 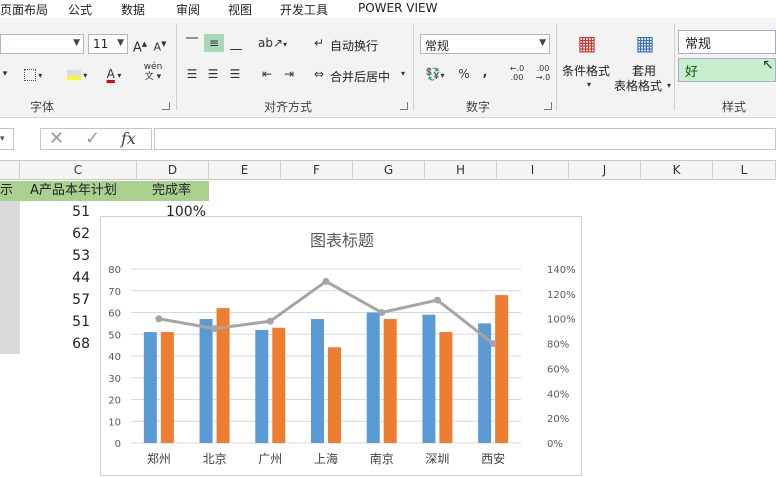 What do you see at coordinates (543, 73) in the screenshot?
I see `decrease-decimal-icon: .00 →.0` at bounding box center [543, 73].